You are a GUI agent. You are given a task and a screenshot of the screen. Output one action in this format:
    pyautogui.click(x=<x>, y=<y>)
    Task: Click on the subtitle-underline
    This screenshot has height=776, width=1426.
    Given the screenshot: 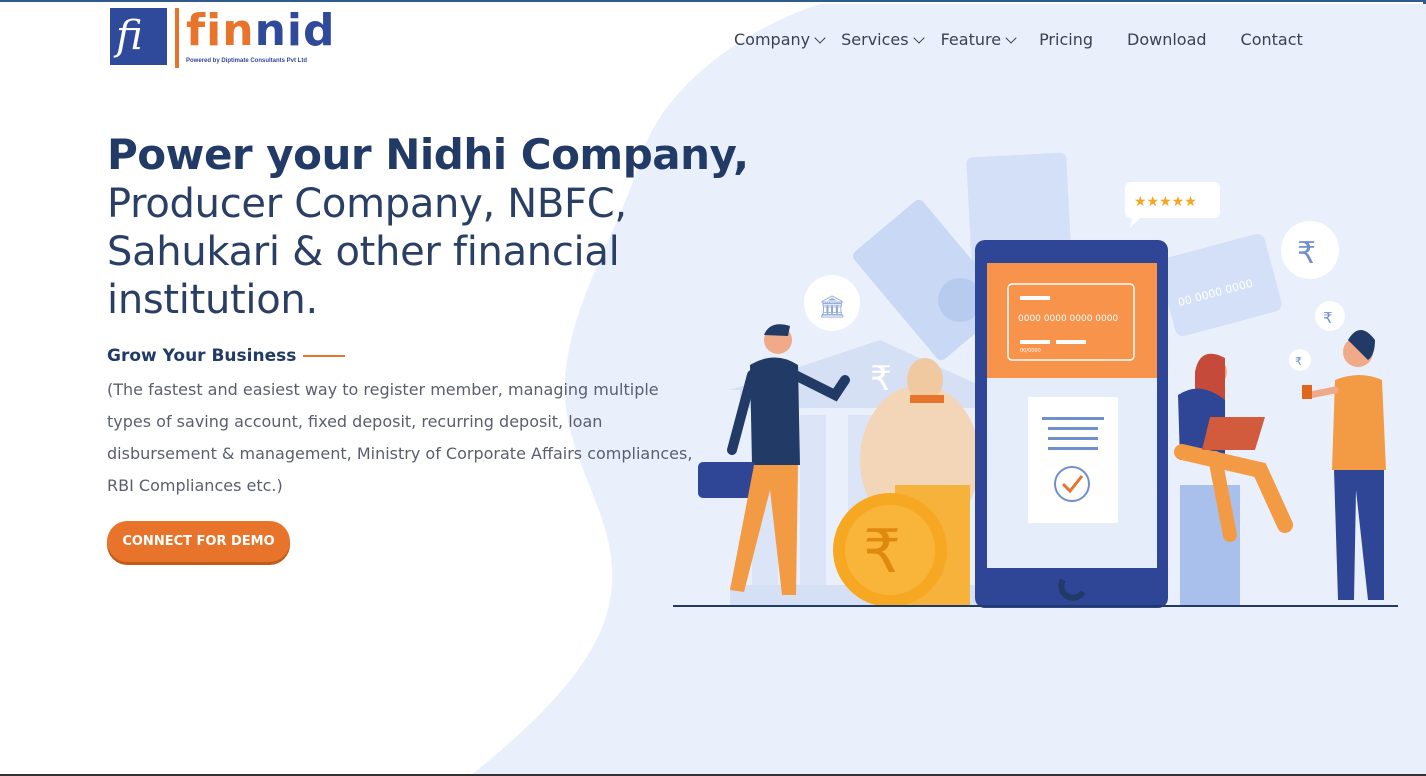 What is the action you would take?
    pyautogui.click(x=324, y=356)
    